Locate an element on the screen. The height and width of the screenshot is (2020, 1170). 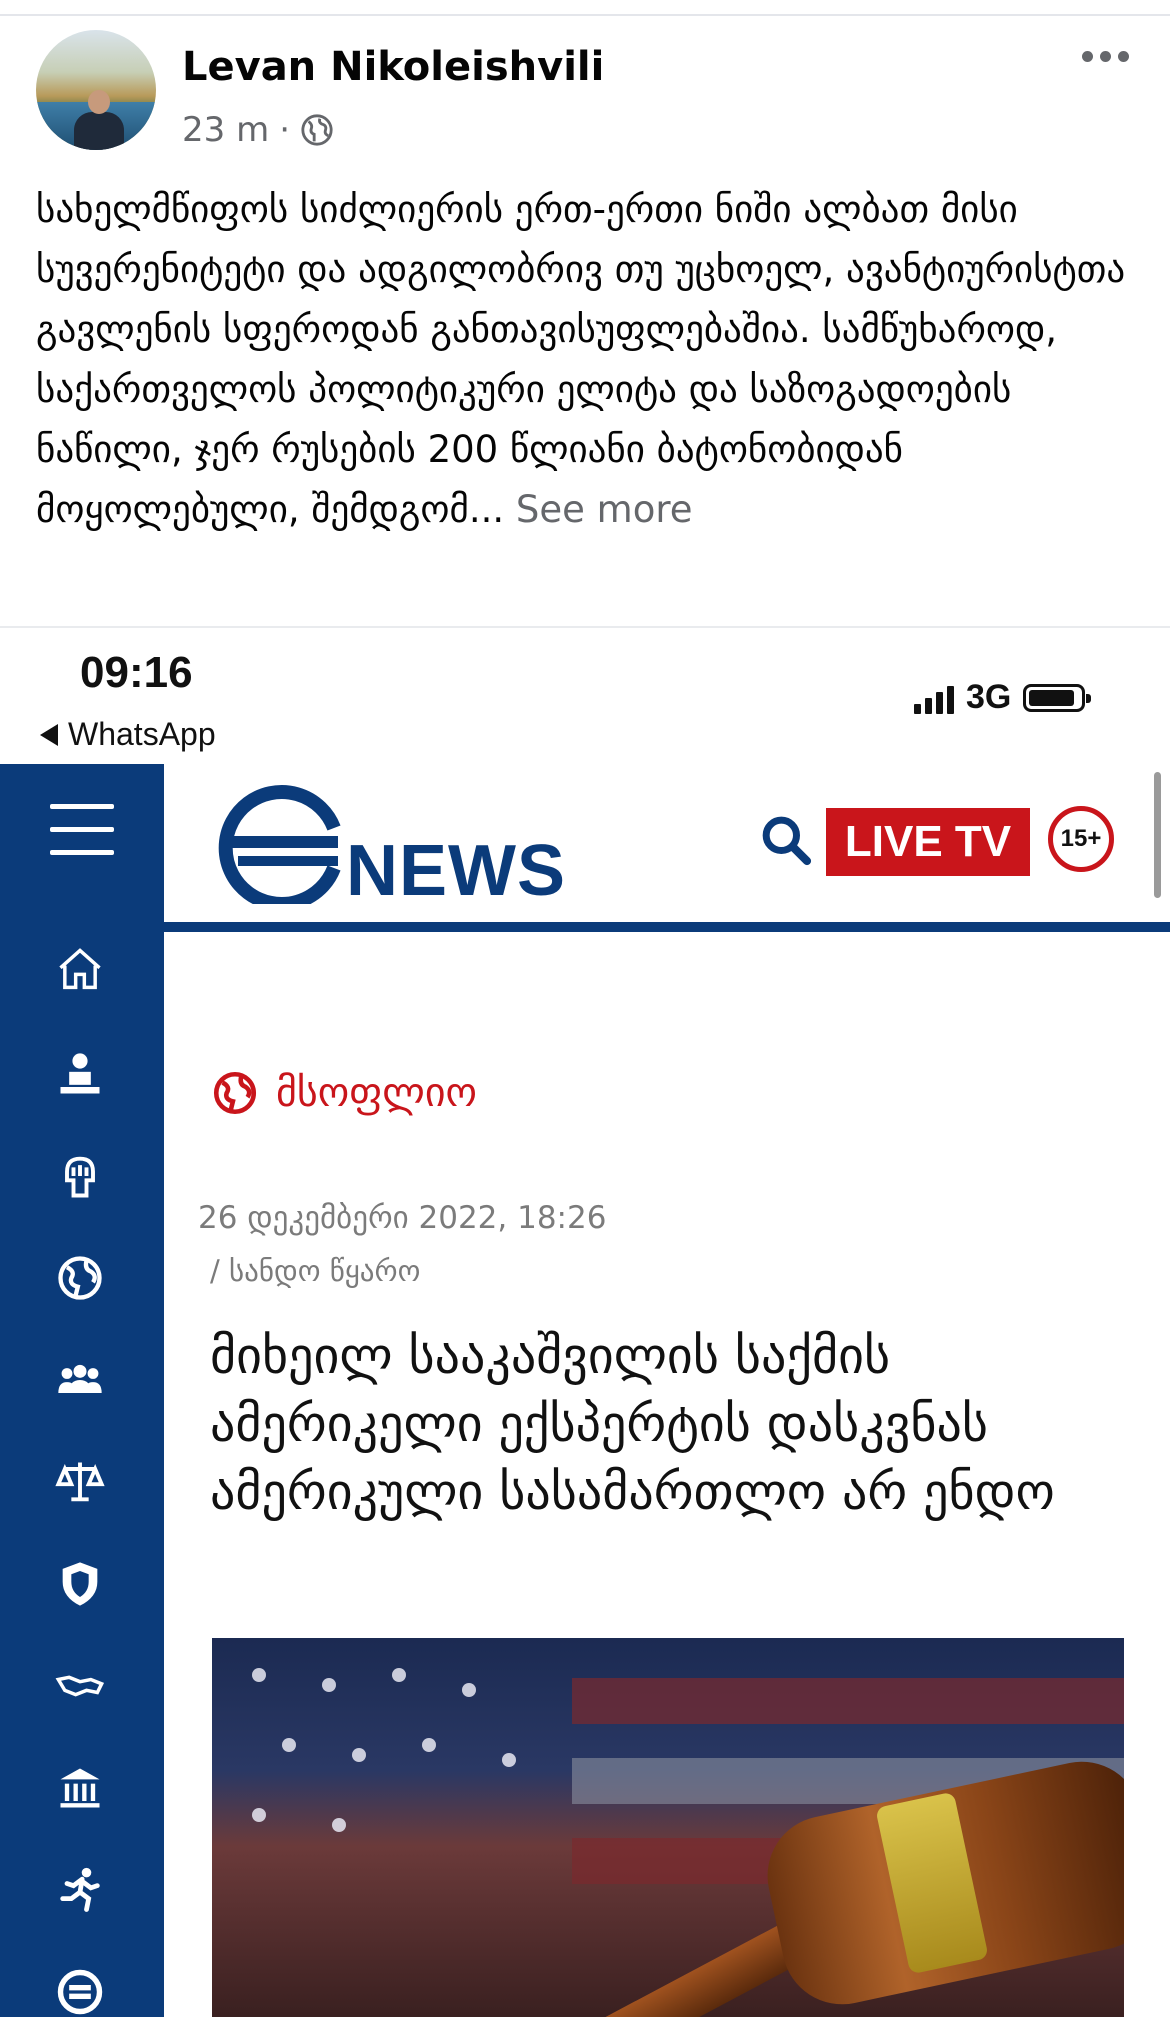
post-meta: 23 m · is located at coordinates (258, 130).